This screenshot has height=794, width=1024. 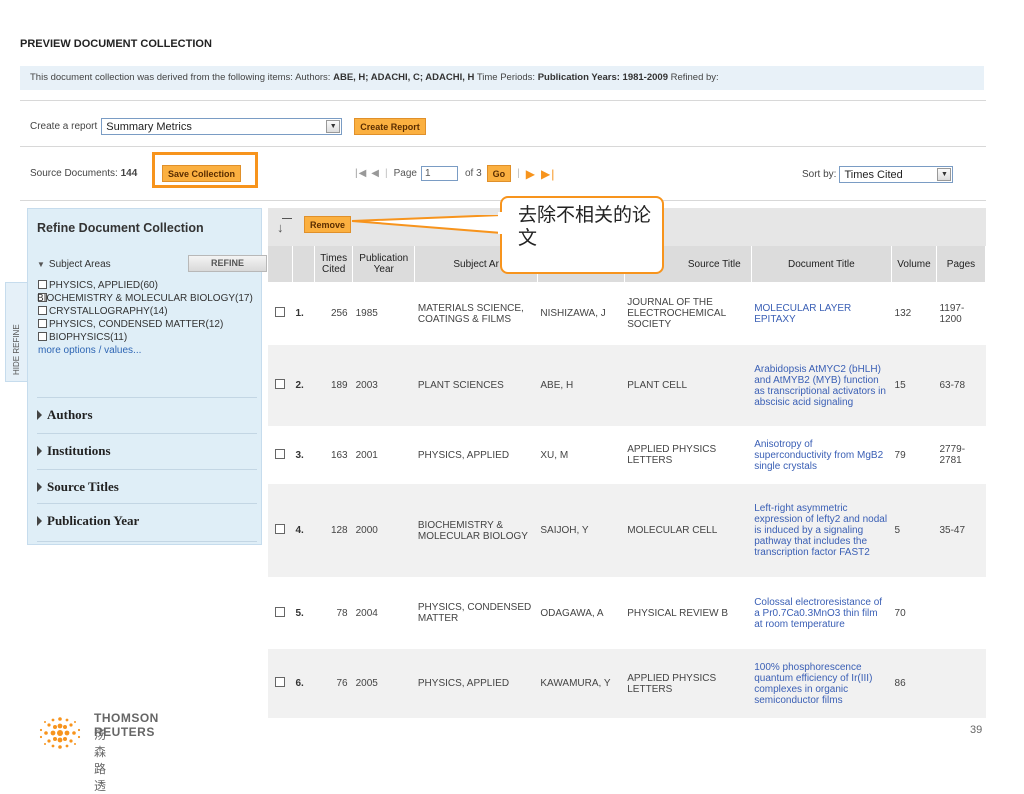 What do you see at coordinates (83, 486) in the screenshot?
I see `facet-label: Source Titles` at bounding box center [83, 486].